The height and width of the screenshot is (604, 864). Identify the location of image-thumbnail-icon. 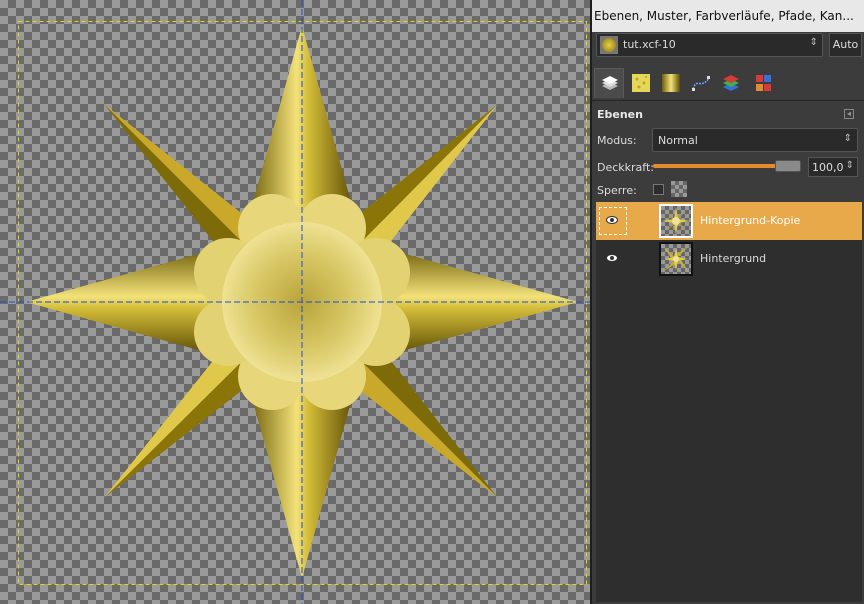
(609, 45).